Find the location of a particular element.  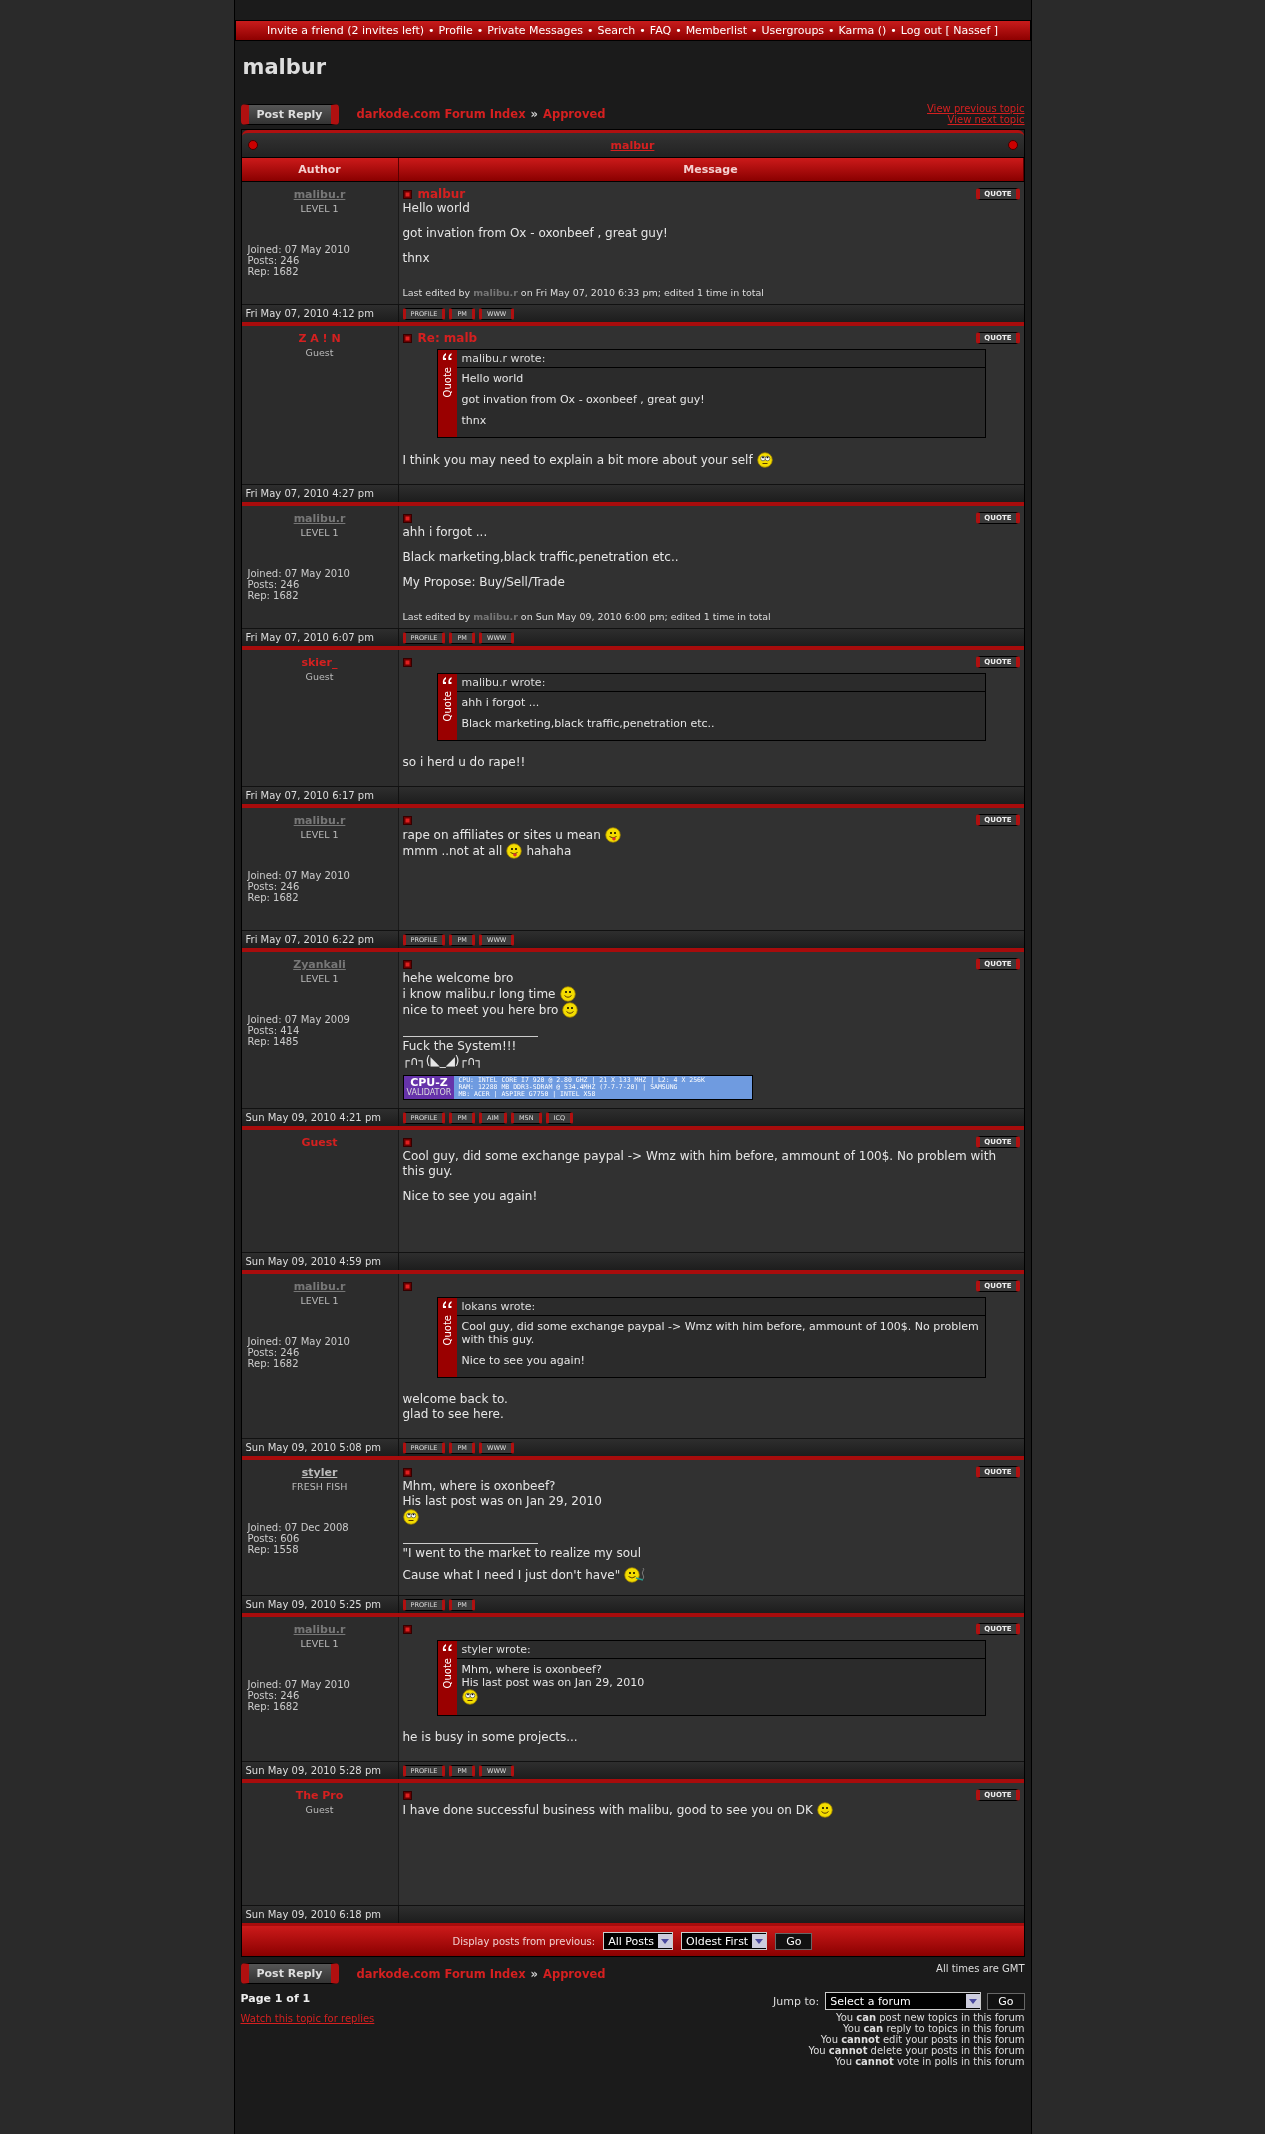

column-header: Author is located at coordinates (320, 169).